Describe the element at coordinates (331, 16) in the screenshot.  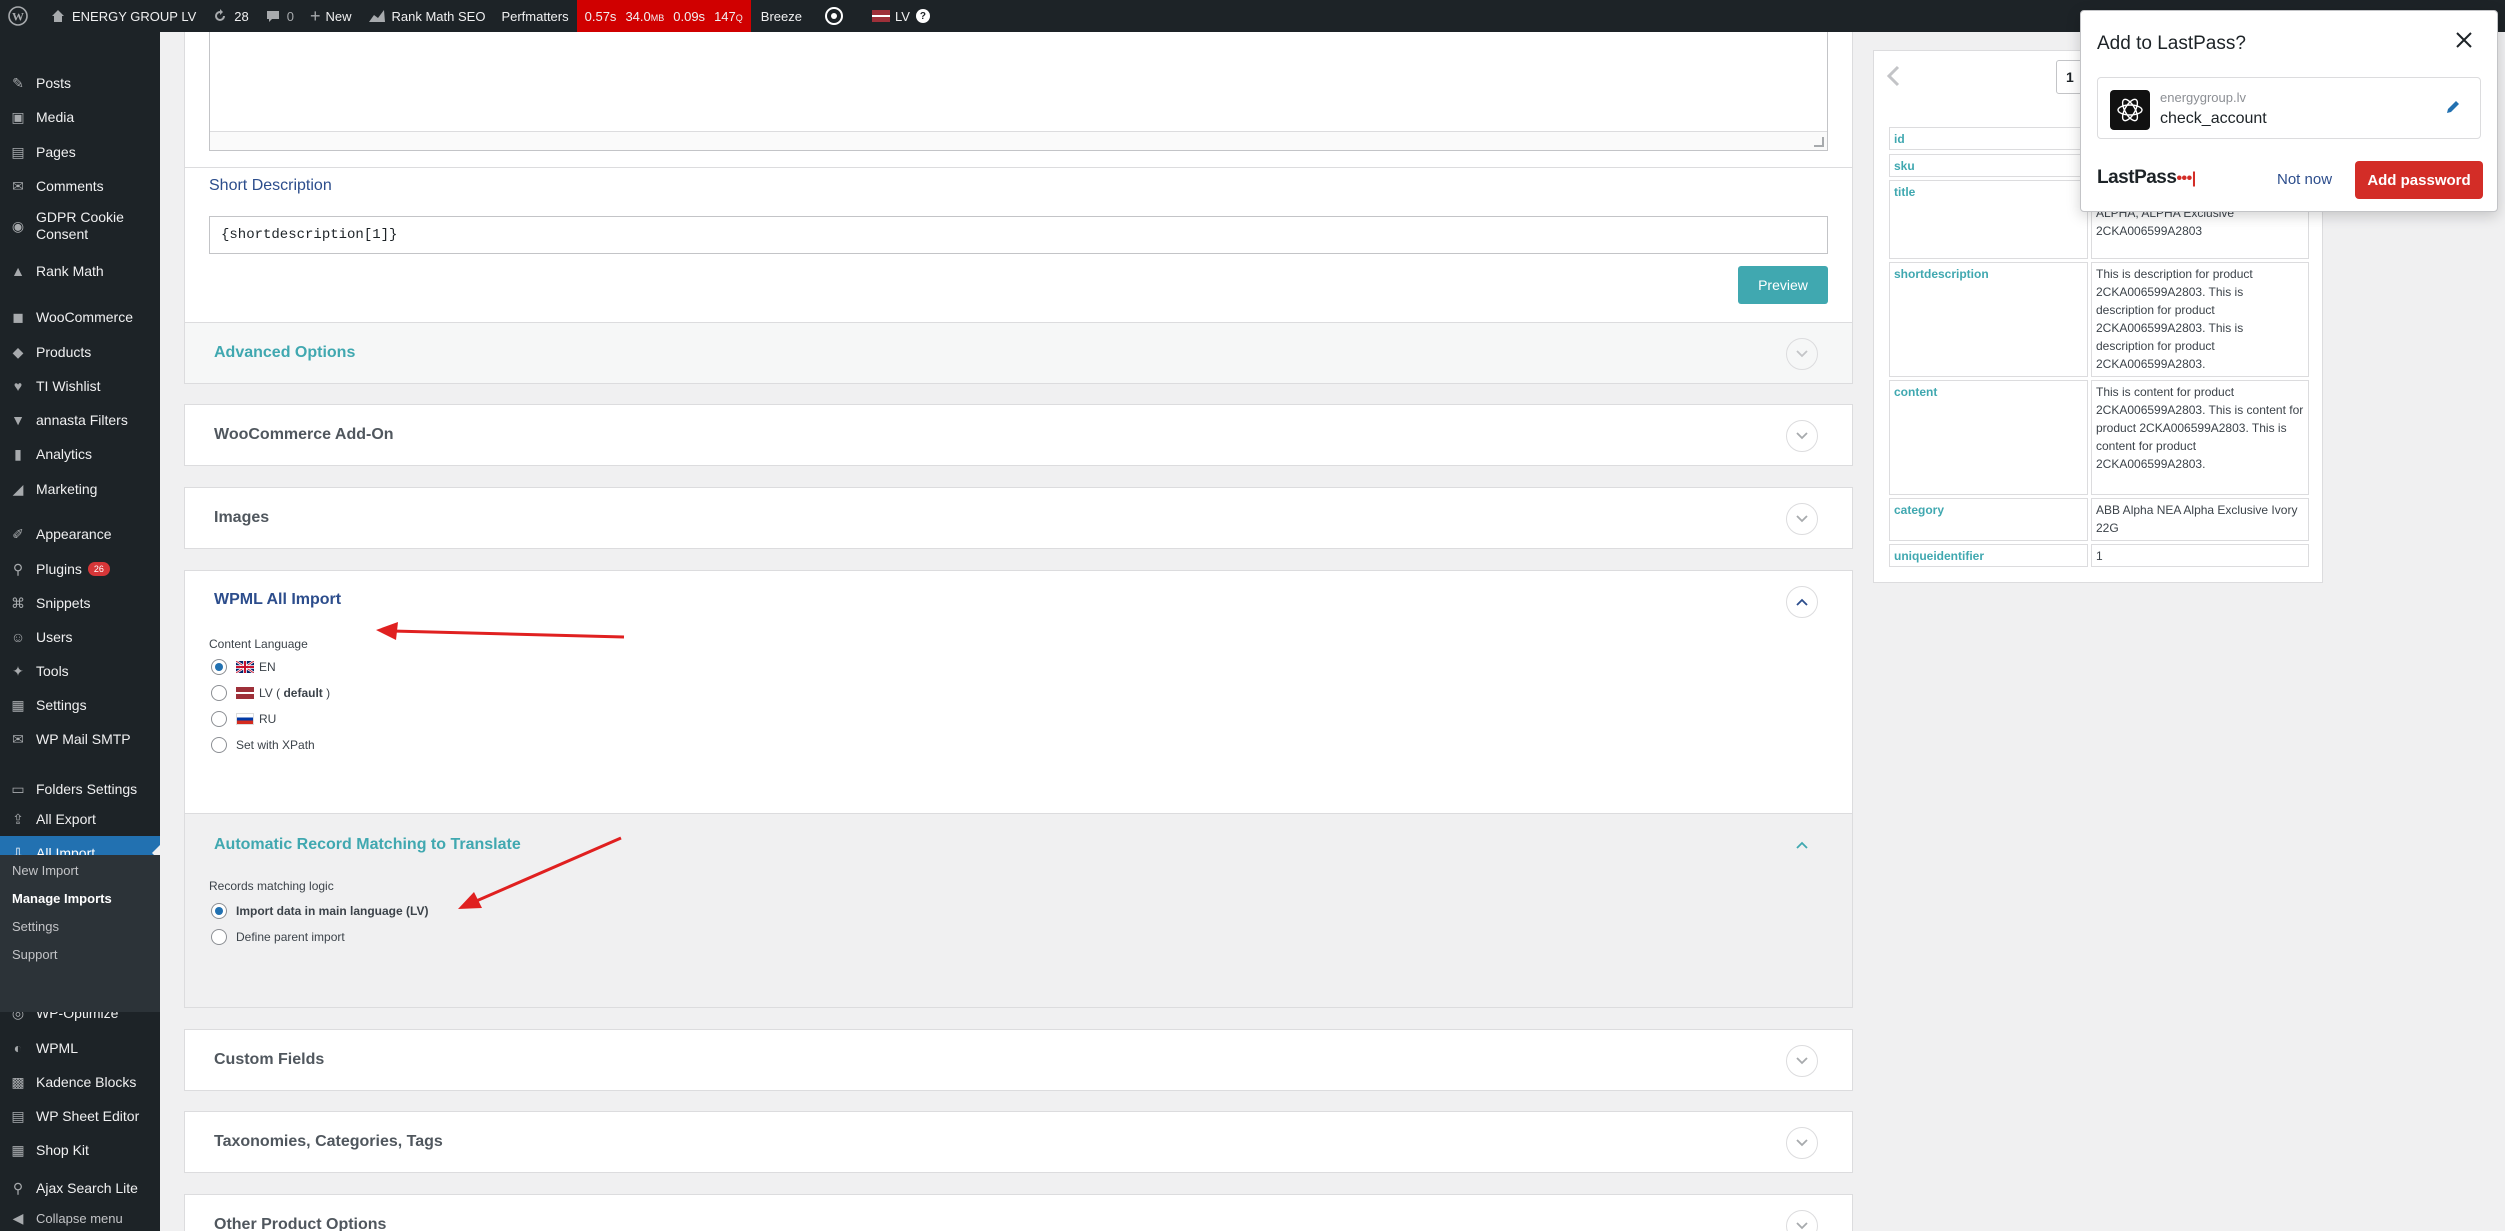
I see `new-content-link: + New` at that location.